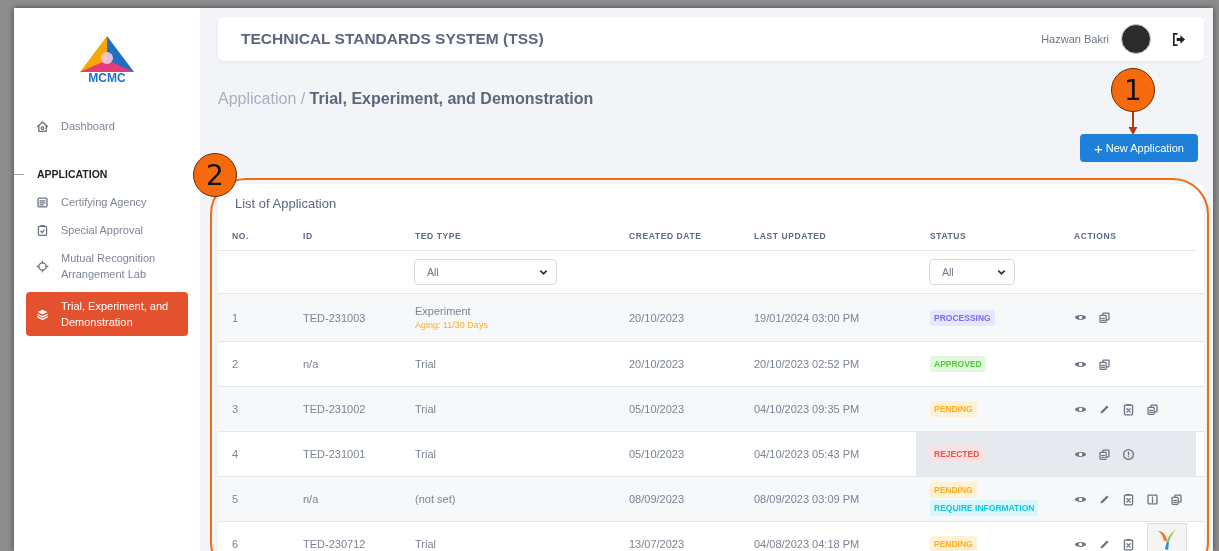 The image size is (1219, 551). What do you see at coordinates (1152, 499) in the screenshot?
I see `info-square-icon` at bounding box center [1152, 499].